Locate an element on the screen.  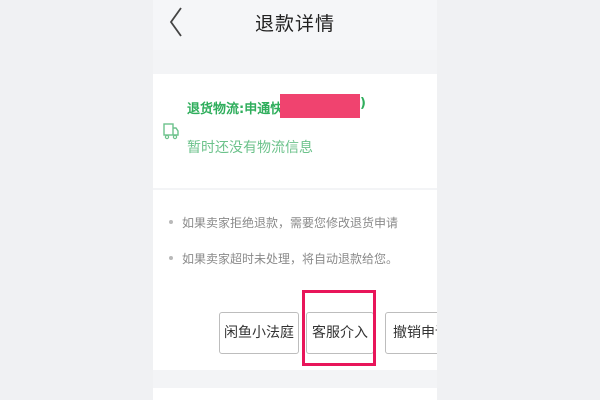
logistics-title-close: ) is located at coordinates (363, 103).